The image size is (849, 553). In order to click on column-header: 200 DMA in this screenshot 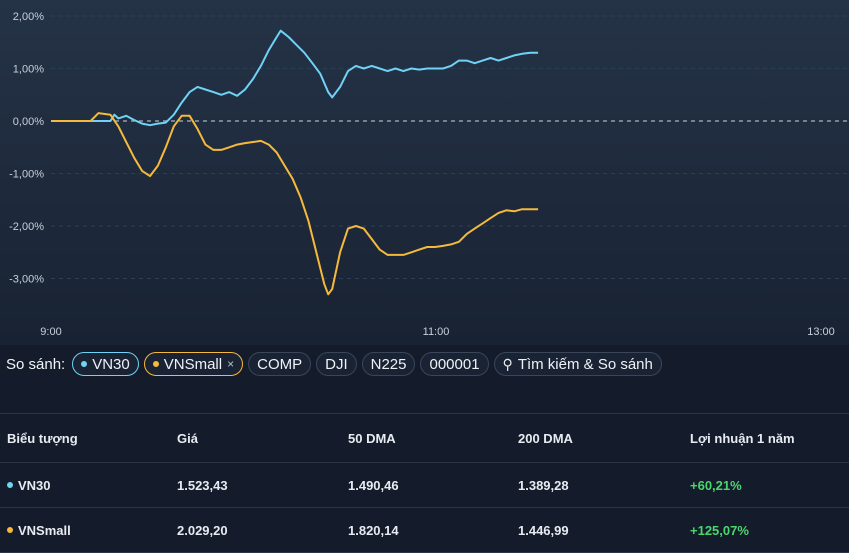, I will do `click(545, 438)`.